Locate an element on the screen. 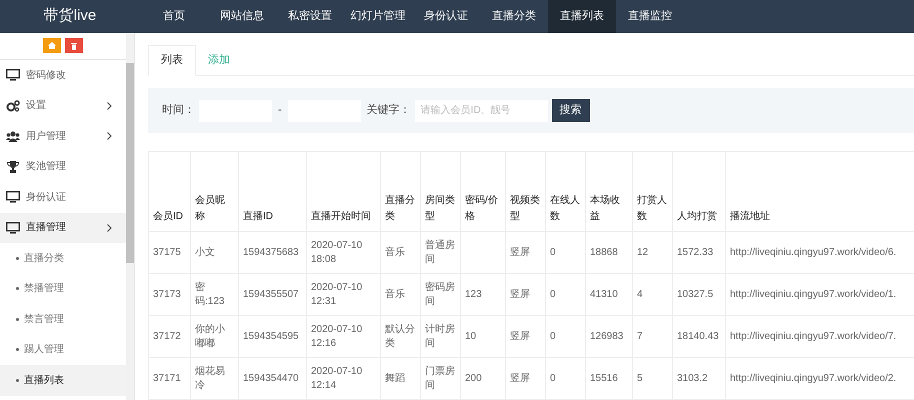 Image resolution: width=914 pixels, height=400 pixels. sidebar-subitem-label: 禁播管理 is located at coordinates (44, 289).